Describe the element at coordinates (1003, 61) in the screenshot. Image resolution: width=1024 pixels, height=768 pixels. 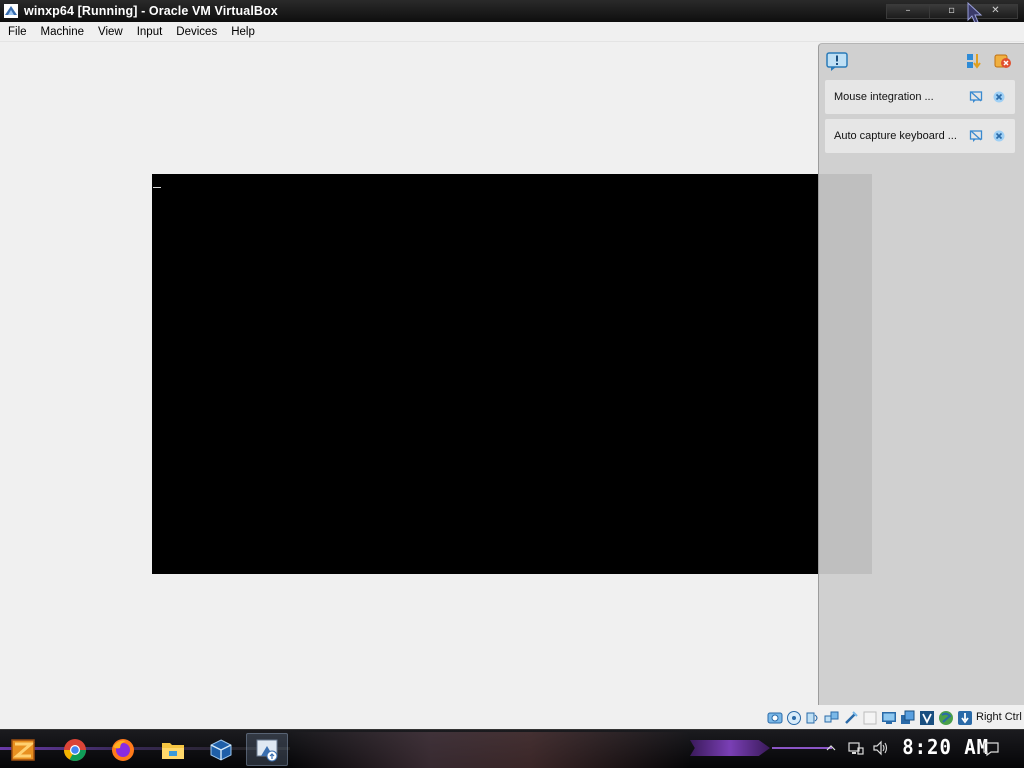
I see `close-all-notifications-icon` at that location.